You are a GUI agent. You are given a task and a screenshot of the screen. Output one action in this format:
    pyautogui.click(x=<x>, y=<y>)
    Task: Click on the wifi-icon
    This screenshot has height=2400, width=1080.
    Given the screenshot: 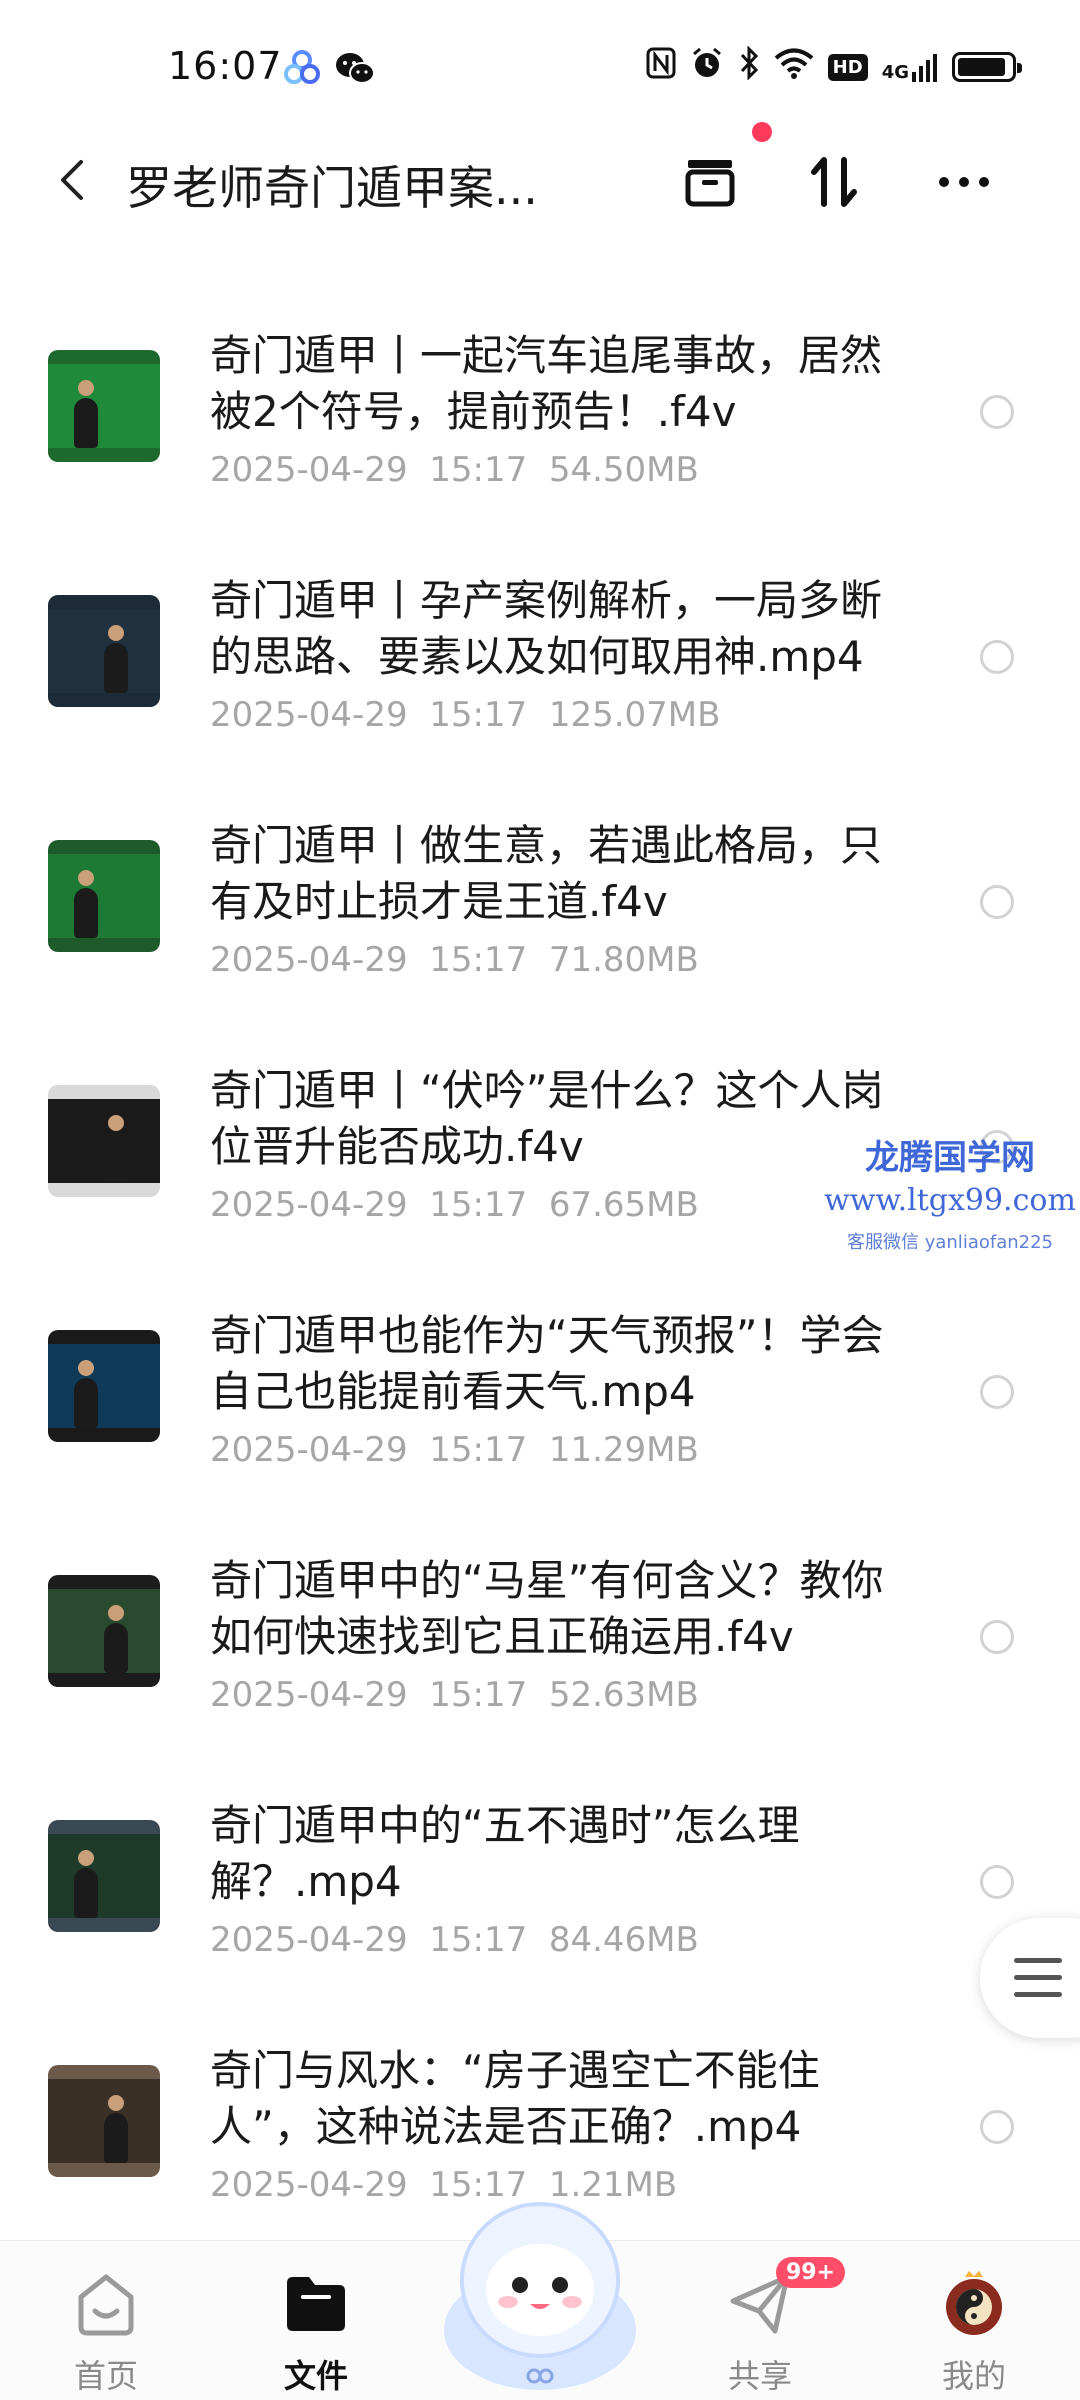 What is the action you would take?
    pyautogui.click(x=794, y=67)
    